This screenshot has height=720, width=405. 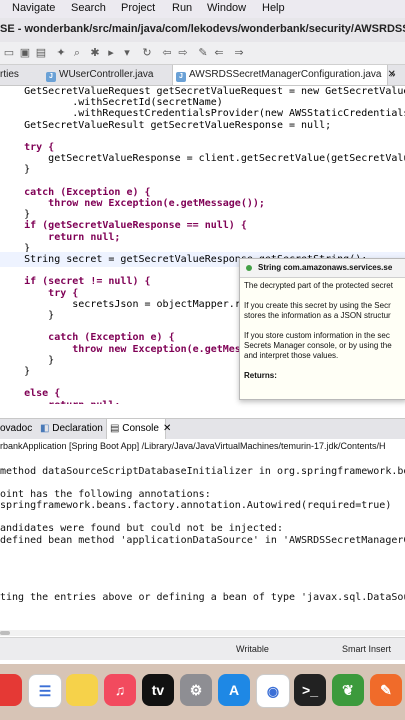 What do you see at coordinates (45, 691) in the screenshot?
I see `reminders-icon: ☰` at bounding box center [45, 691].